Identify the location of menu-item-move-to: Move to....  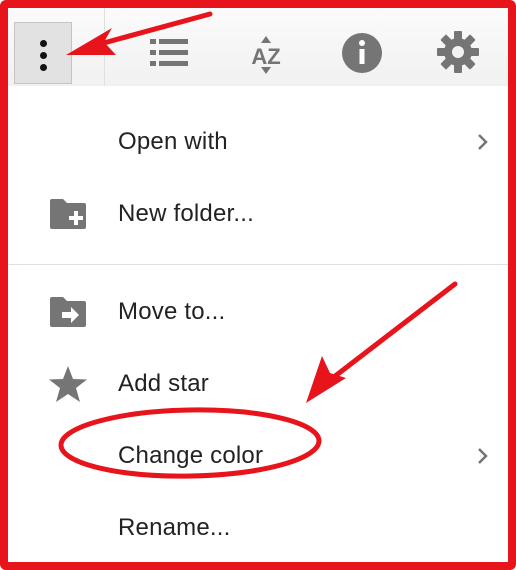
(258, 312).